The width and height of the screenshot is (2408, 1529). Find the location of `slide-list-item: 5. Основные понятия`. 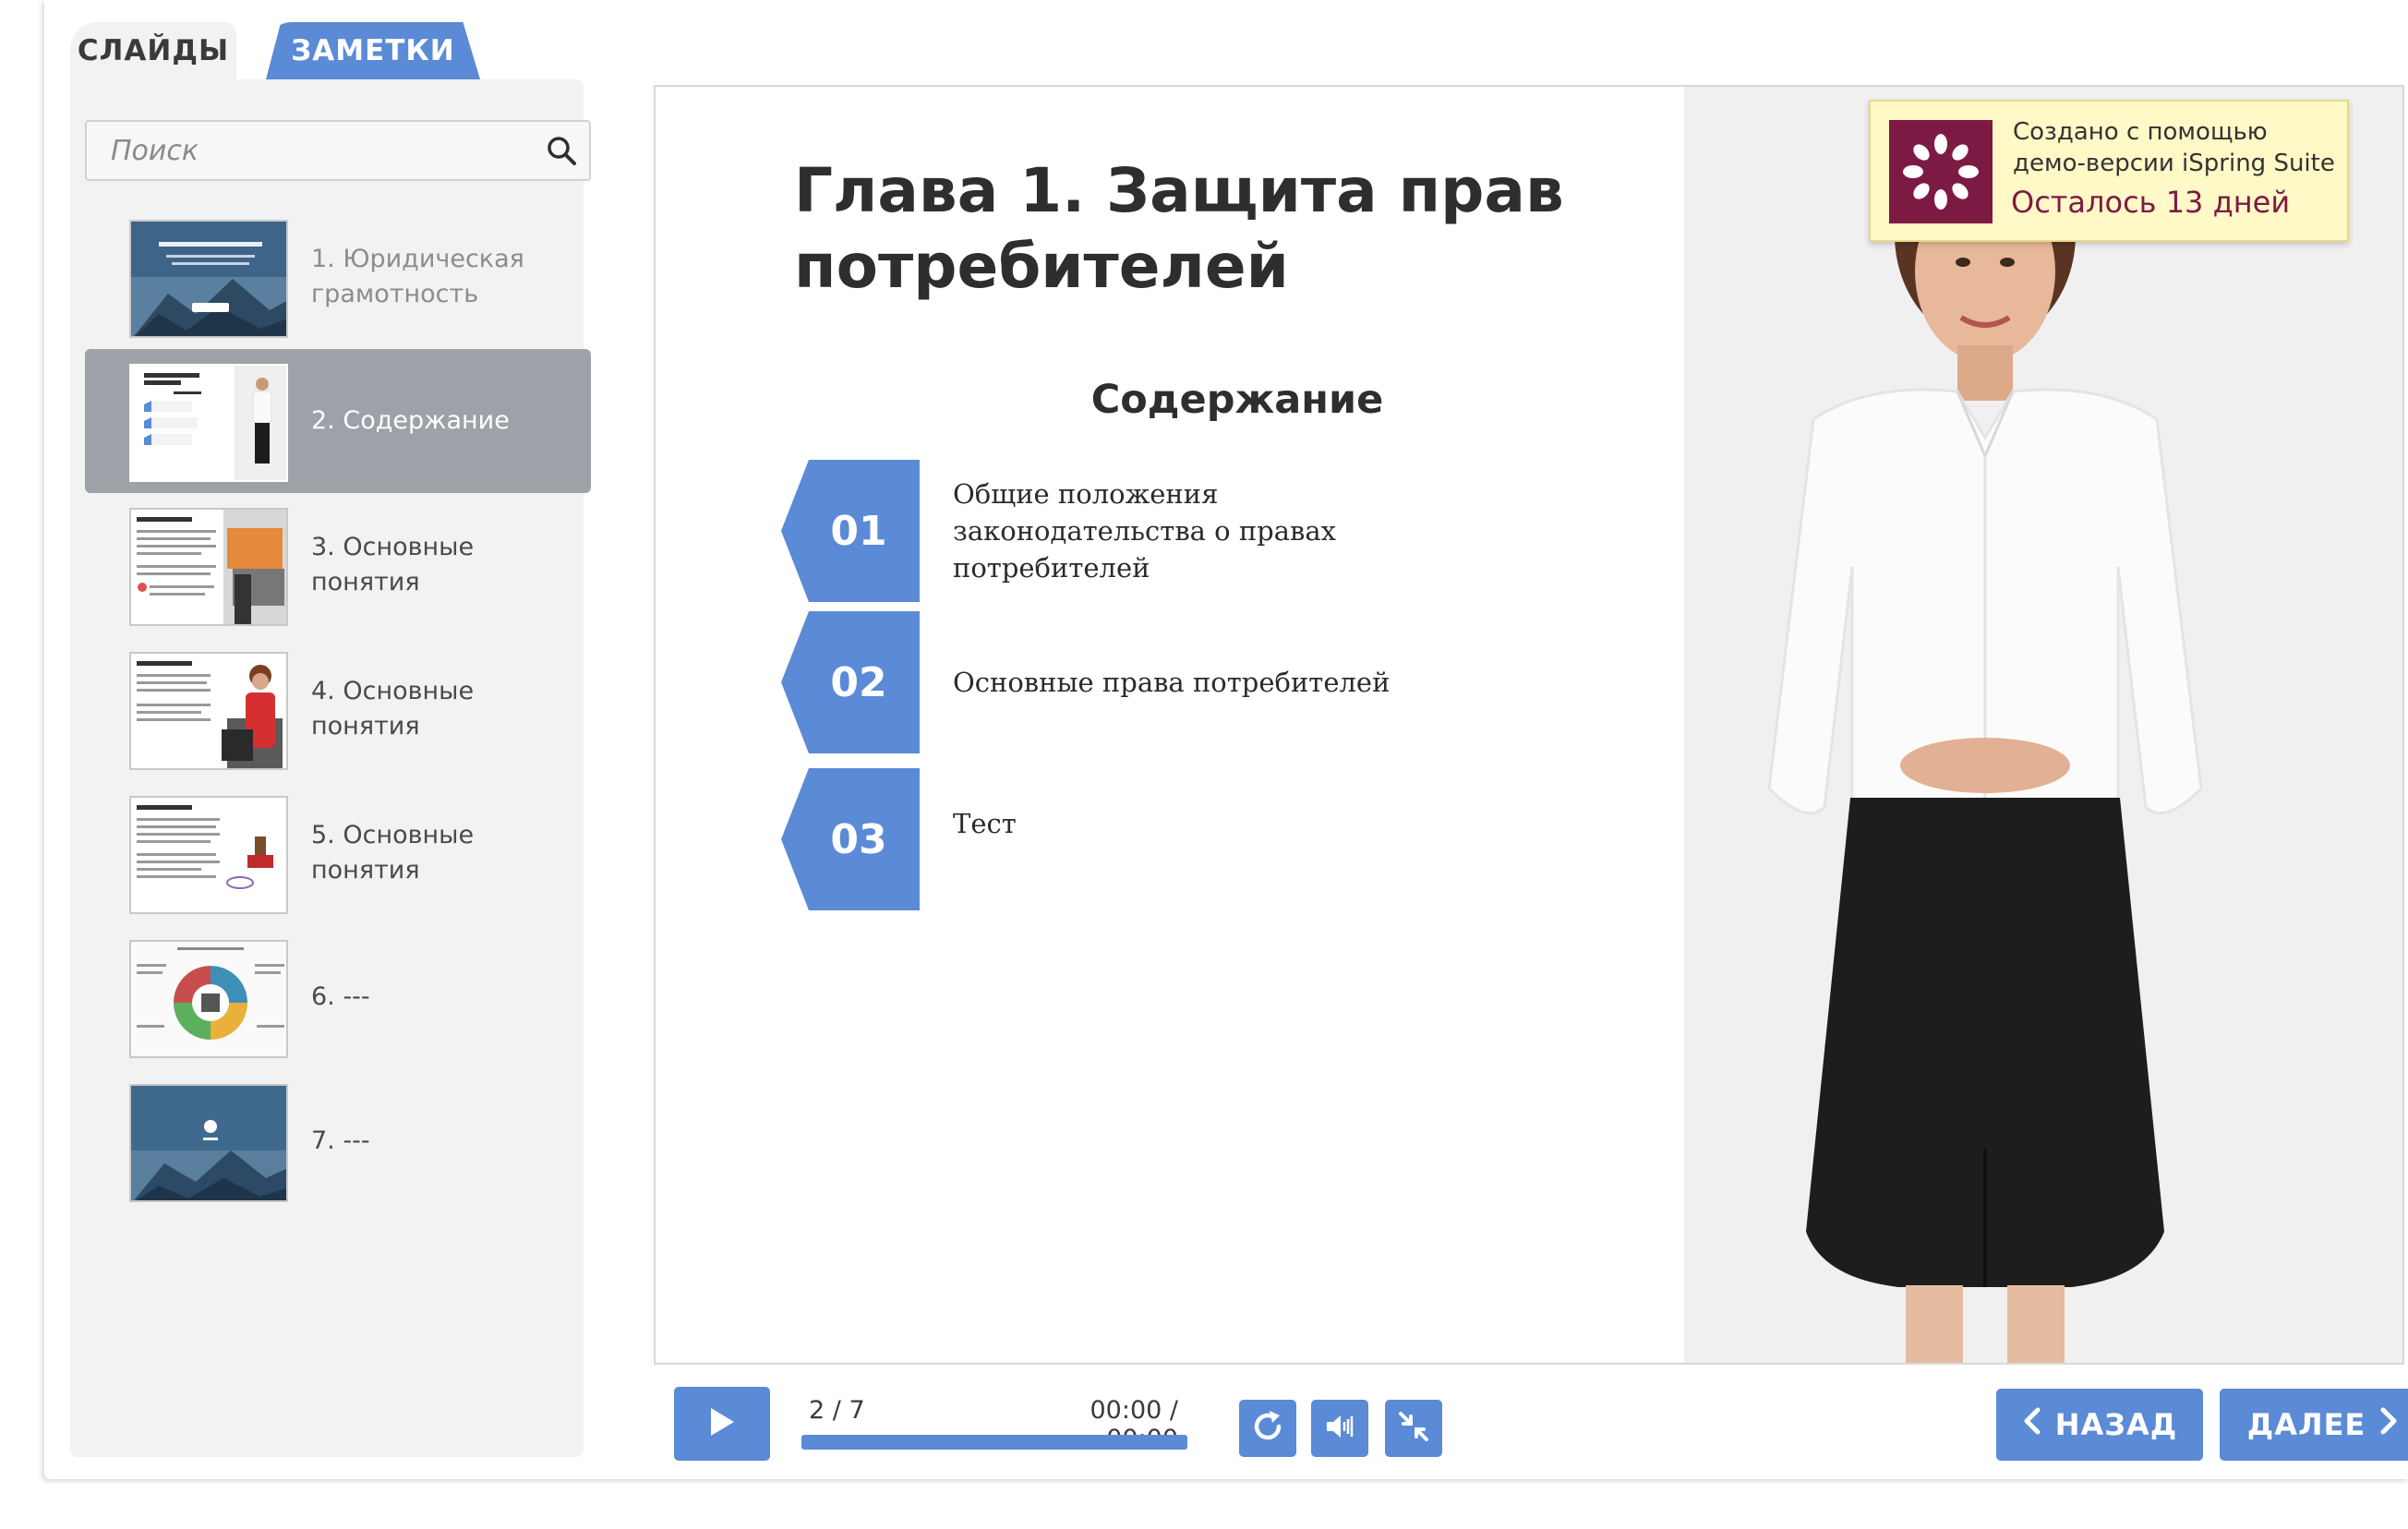

slide-list-item: 5. Основные понятия is located at coordinates (338, 853).